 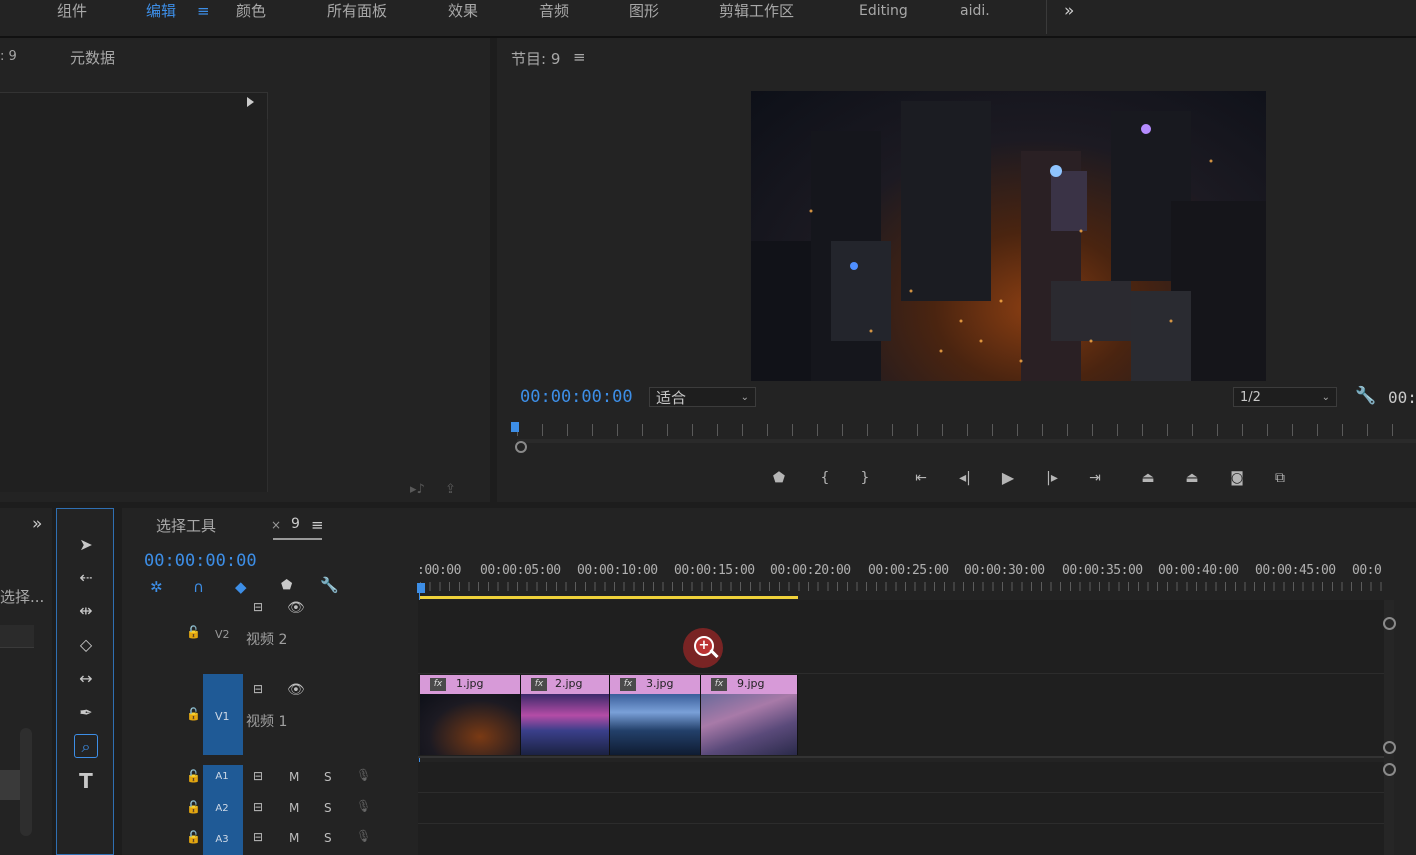 What do you see at coordinates (222, 777) in the screenshot?
I see `track-a1-tag: A1` at bounding box center [222, 777].